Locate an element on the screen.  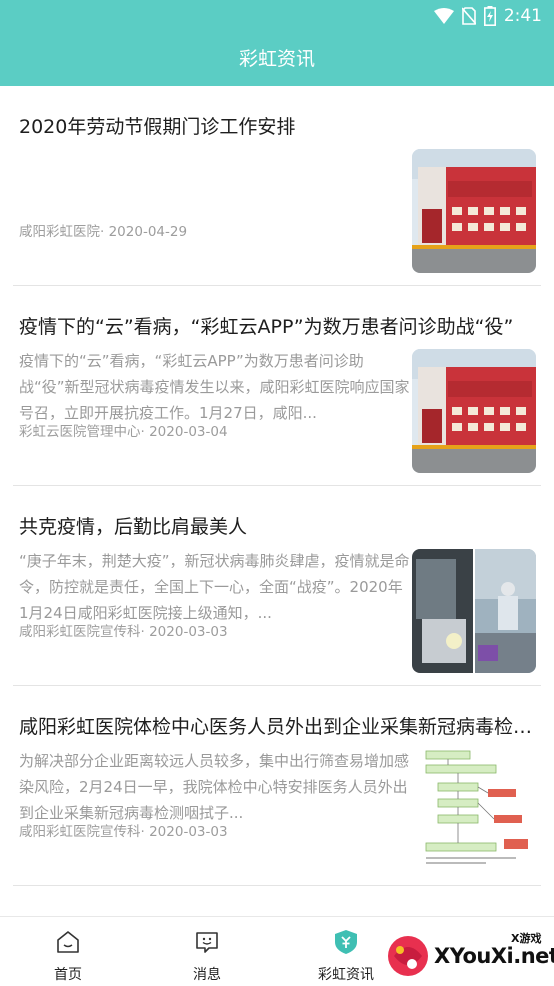
news-title: 2020年劳动节假期门诊工作安排 is located at coordinates (157, 127).